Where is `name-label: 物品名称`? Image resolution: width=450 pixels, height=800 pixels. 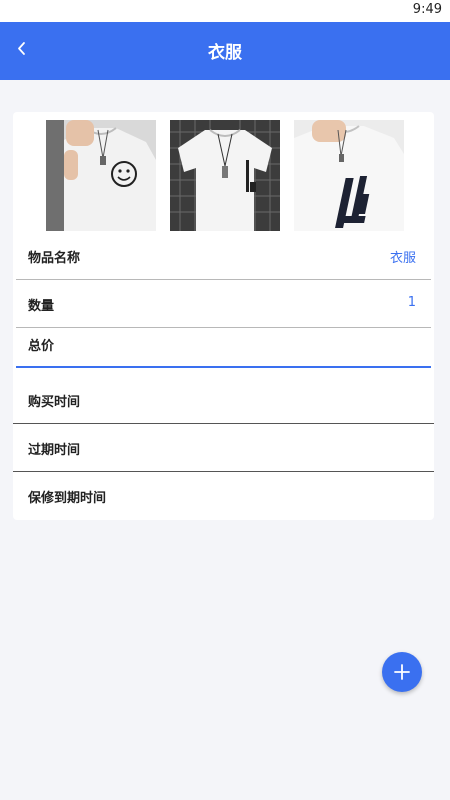
name-label: 物品名称 is located at coordinates (54, 258).